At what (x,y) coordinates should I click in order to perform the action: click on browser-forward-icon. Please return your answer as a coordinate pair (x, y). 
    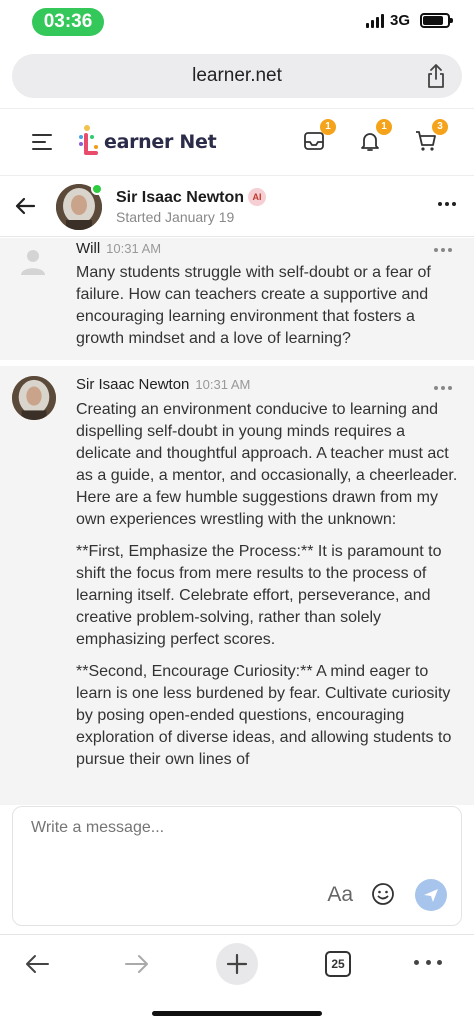
    Looking at the image, I should click on (137, 964).